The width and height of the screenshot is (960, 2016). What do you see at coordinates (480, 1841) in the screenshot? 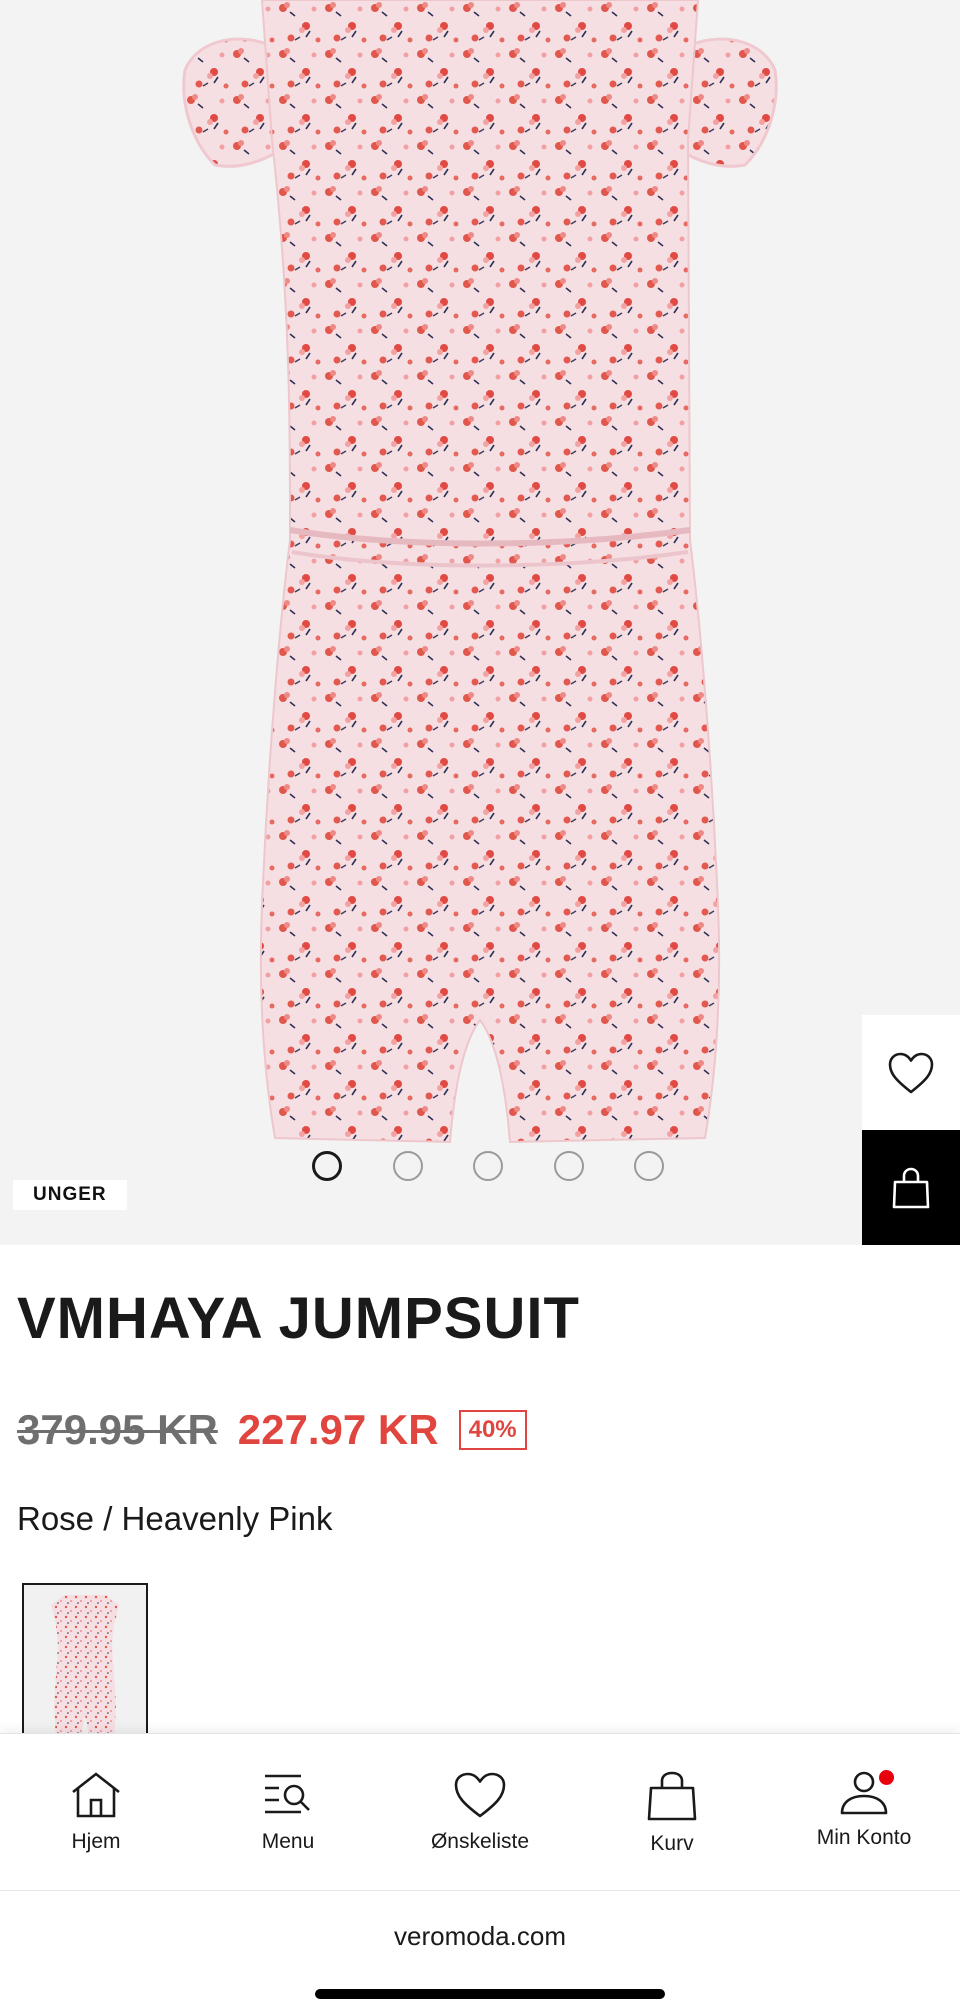
I see `nav-label-wishlist: Ønskeliste` at bounding box center [480, 1841].